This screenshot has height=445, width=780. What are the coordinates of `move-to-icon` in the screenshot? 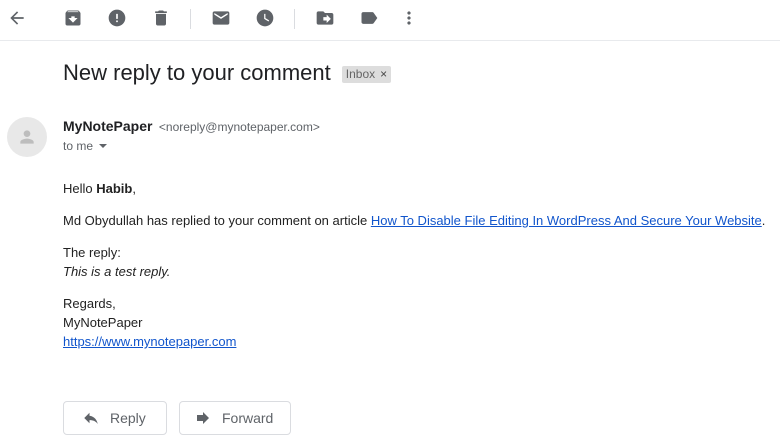 It's located at (325, 18).